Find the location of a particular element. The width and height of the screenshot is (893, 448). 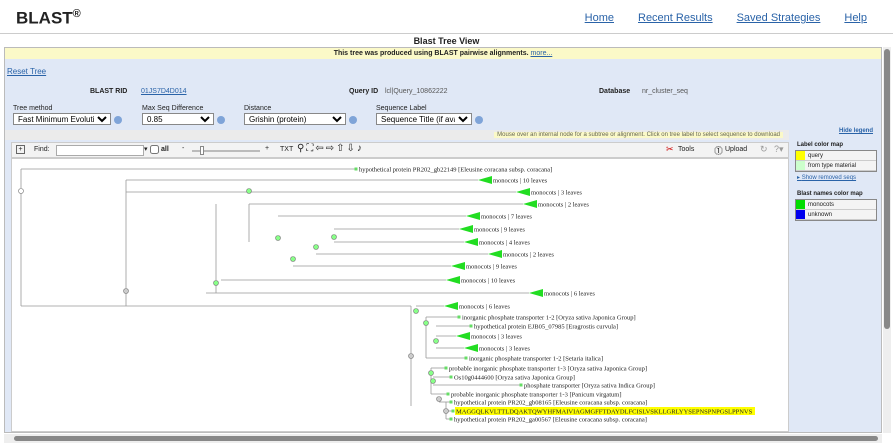

rid-link: 01JS7D4D014 is located at coordinates (164, 91).